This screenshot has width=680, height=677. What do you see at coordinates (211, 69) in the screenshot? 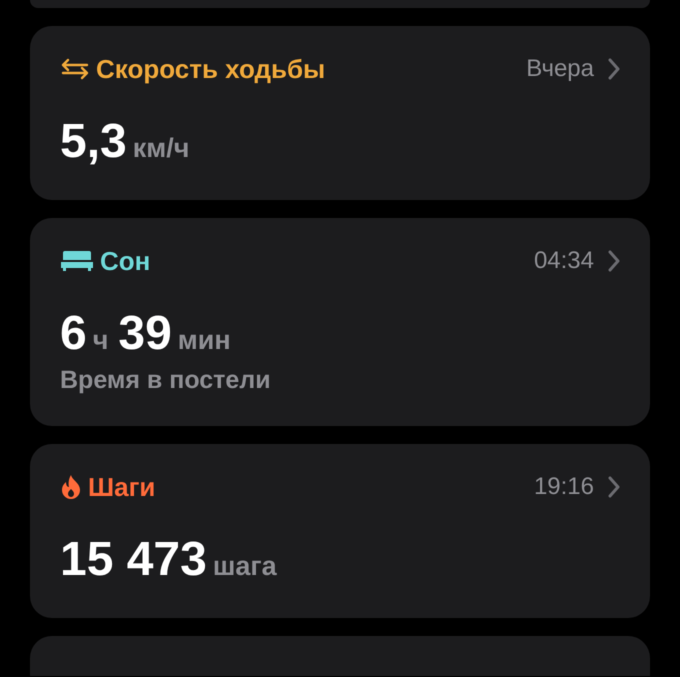
I see `card-title: Скорость ходьбы` at bounding box center [211, 69].